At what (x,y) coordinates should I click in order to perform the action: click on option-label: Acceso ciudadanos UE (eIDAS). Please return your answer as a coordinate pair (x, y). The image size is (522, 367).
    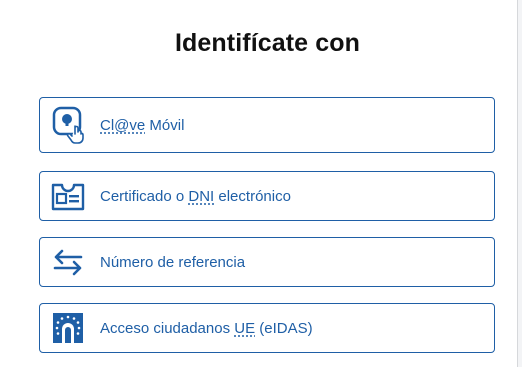
    Looking at the image, I should click on (206, 328).